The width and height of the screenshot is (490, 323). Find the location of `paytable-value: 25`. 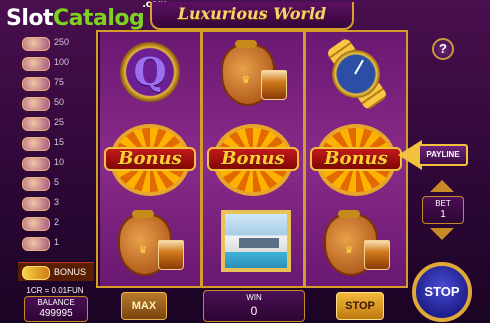

paytable-value: 25 is located at coordinates (59, 122).